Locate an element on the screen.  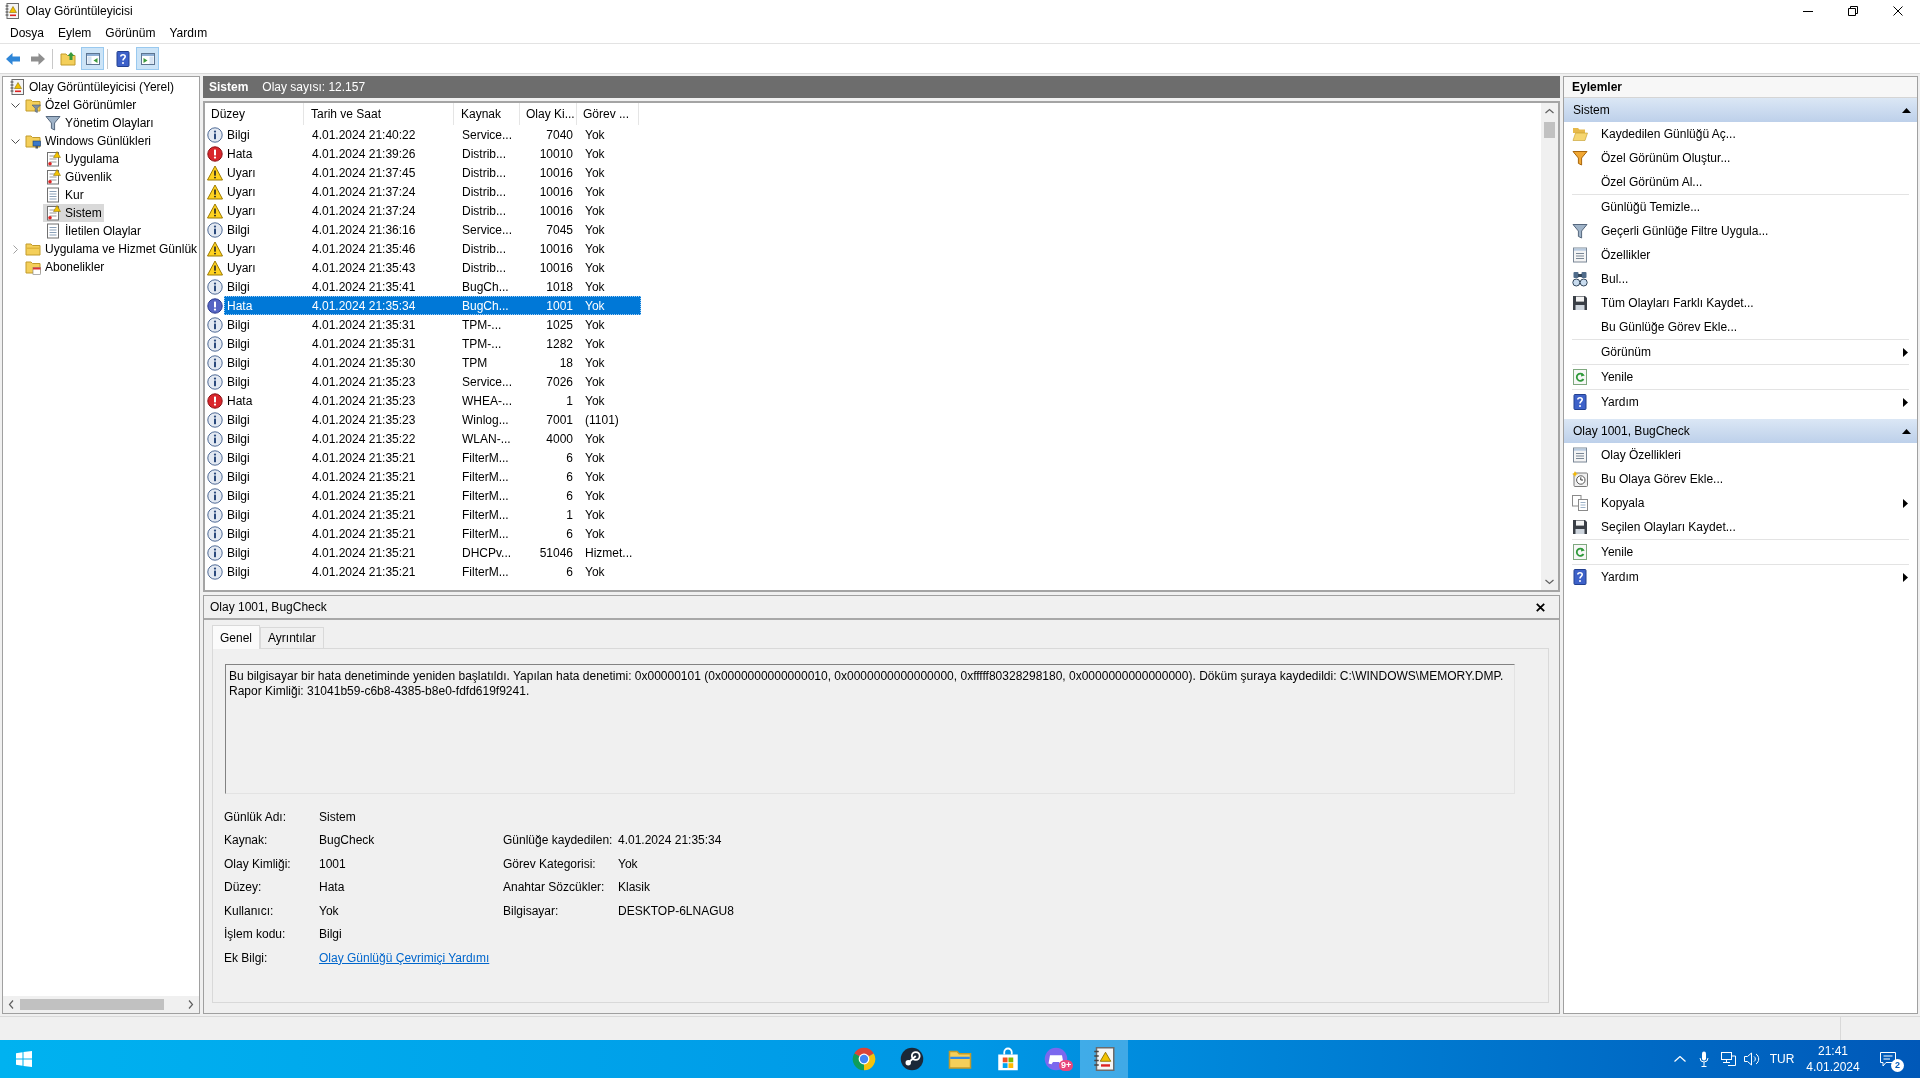
field-value: Yok is located at coordinates (628, 863).